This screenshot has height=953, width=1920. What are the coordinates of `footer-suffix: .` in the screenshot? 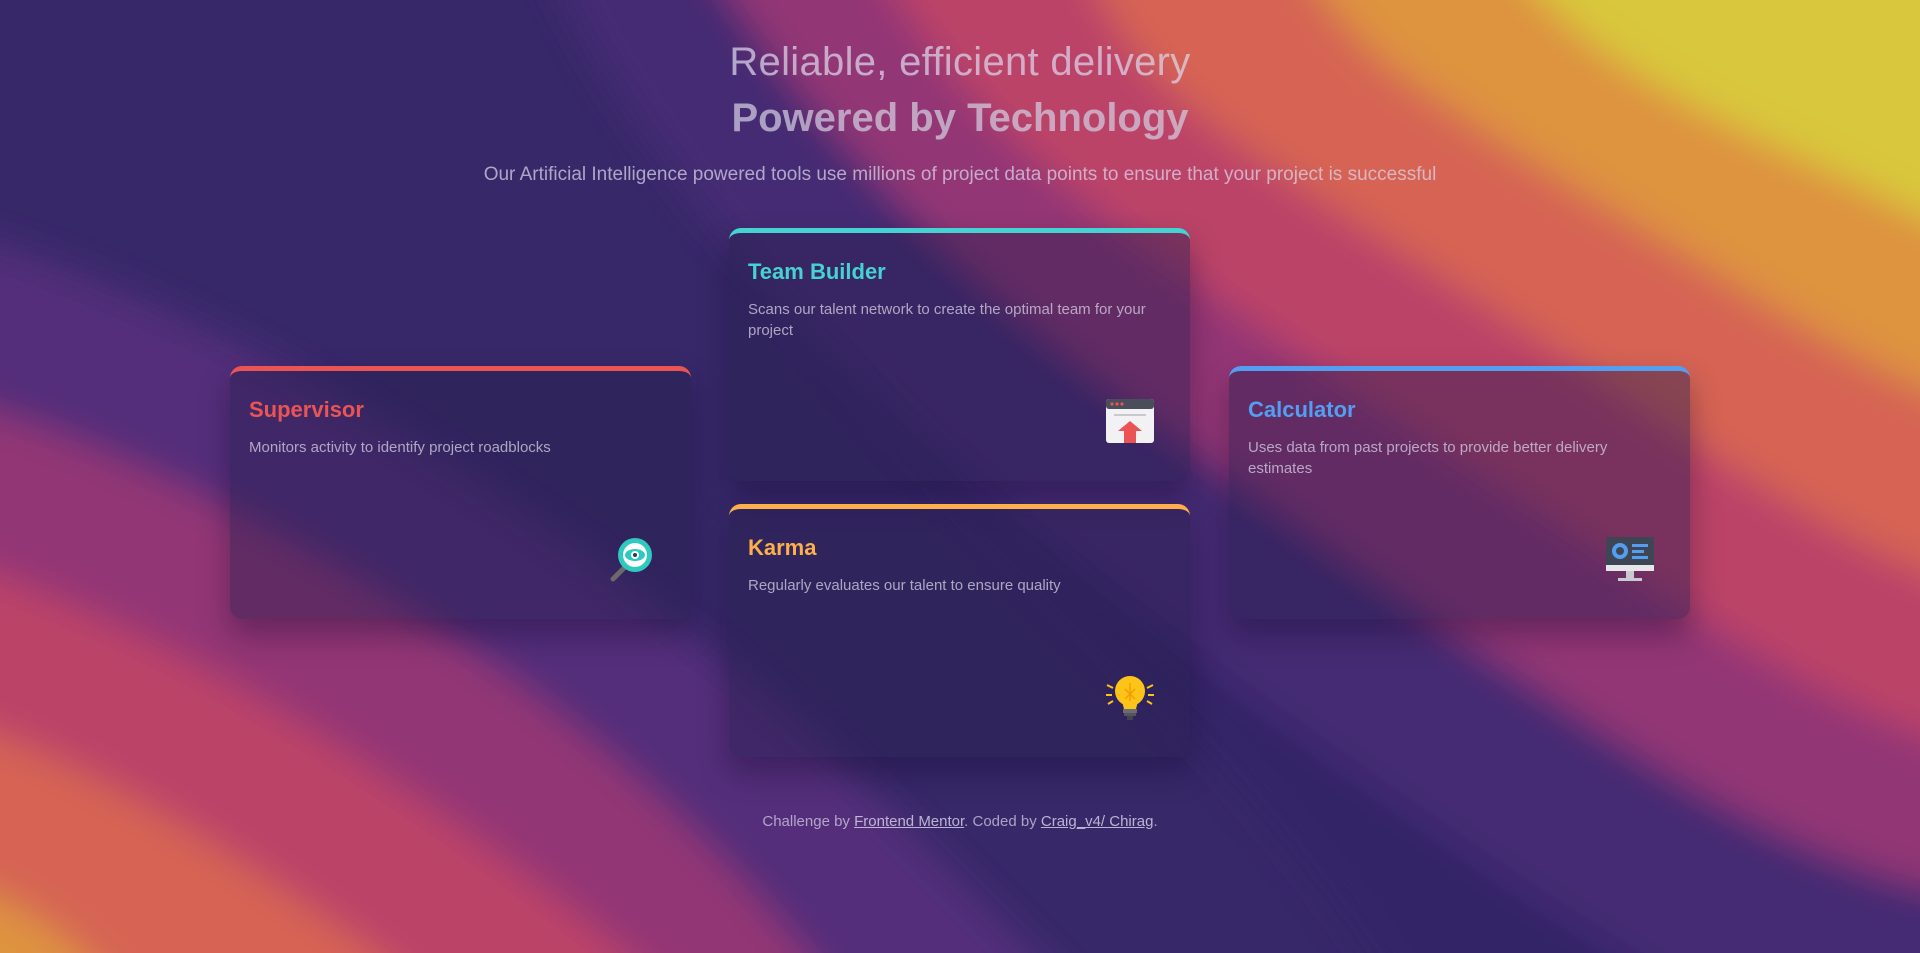 It's located at (1155, 821).